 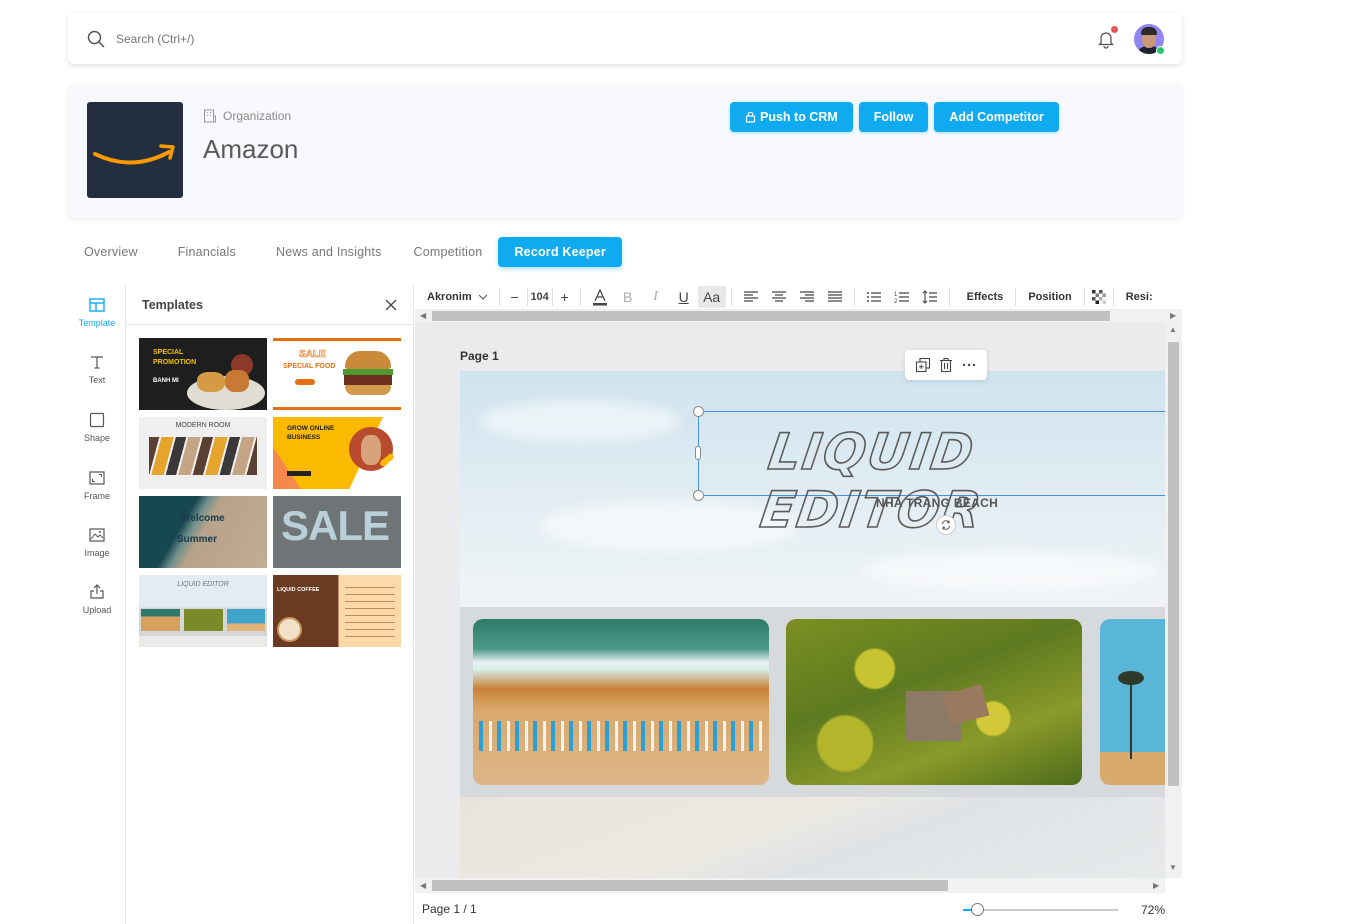 I want to click on rail-item-frame: Frame, so click(x=97, y=485).